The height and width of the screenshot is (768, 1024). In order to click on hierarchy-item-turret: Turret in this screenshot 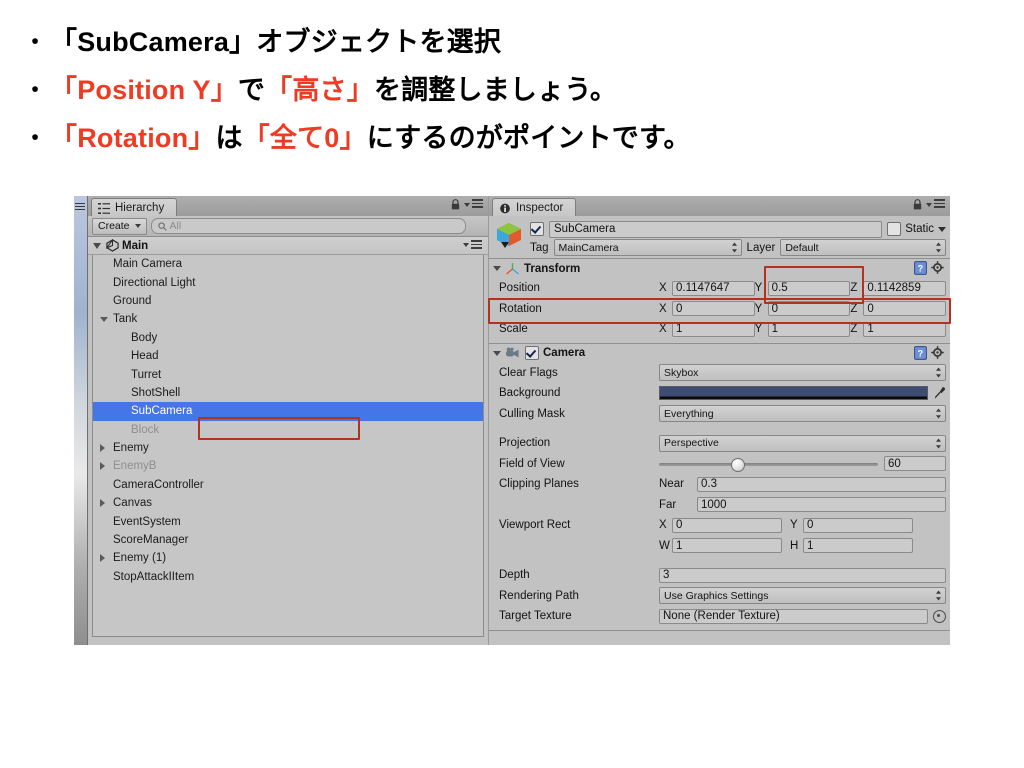, I will do `click(288, 374)`.